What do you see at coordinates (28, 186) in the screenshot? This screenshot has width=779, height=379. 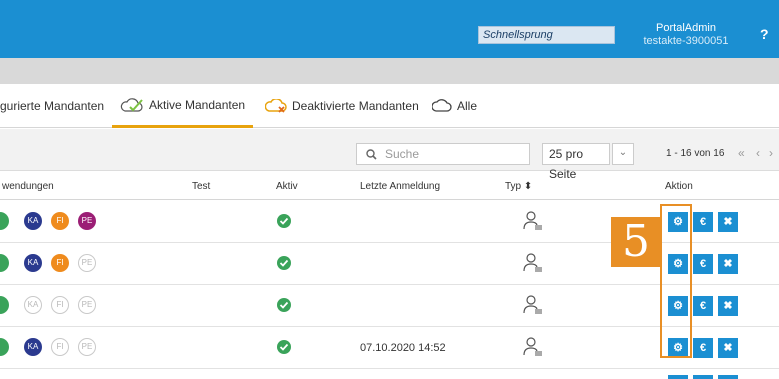 I see `column-applications: wendungen` at bounding box center [28, 186].